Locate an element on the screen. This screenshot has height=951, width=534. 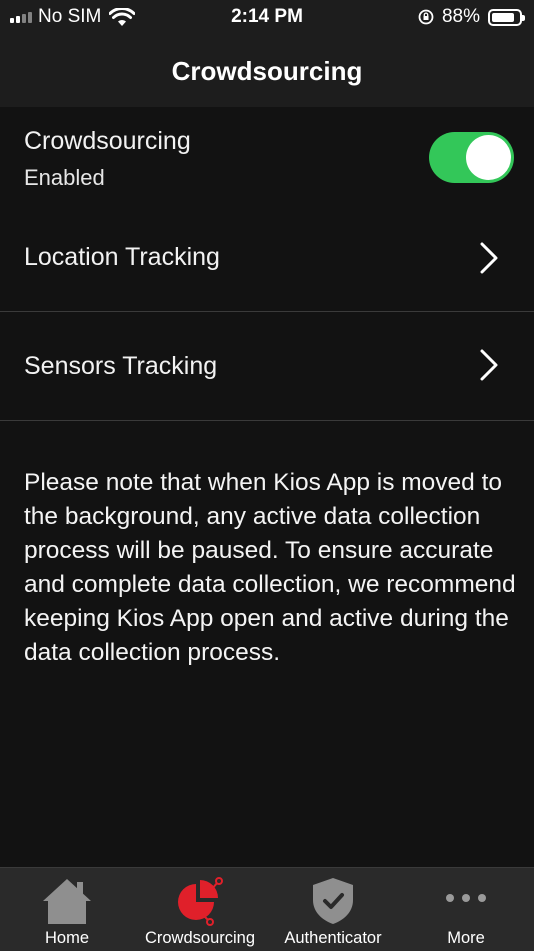
tab-crowdsourcing: Crowdsourcing is located at coordinates (200, 909).